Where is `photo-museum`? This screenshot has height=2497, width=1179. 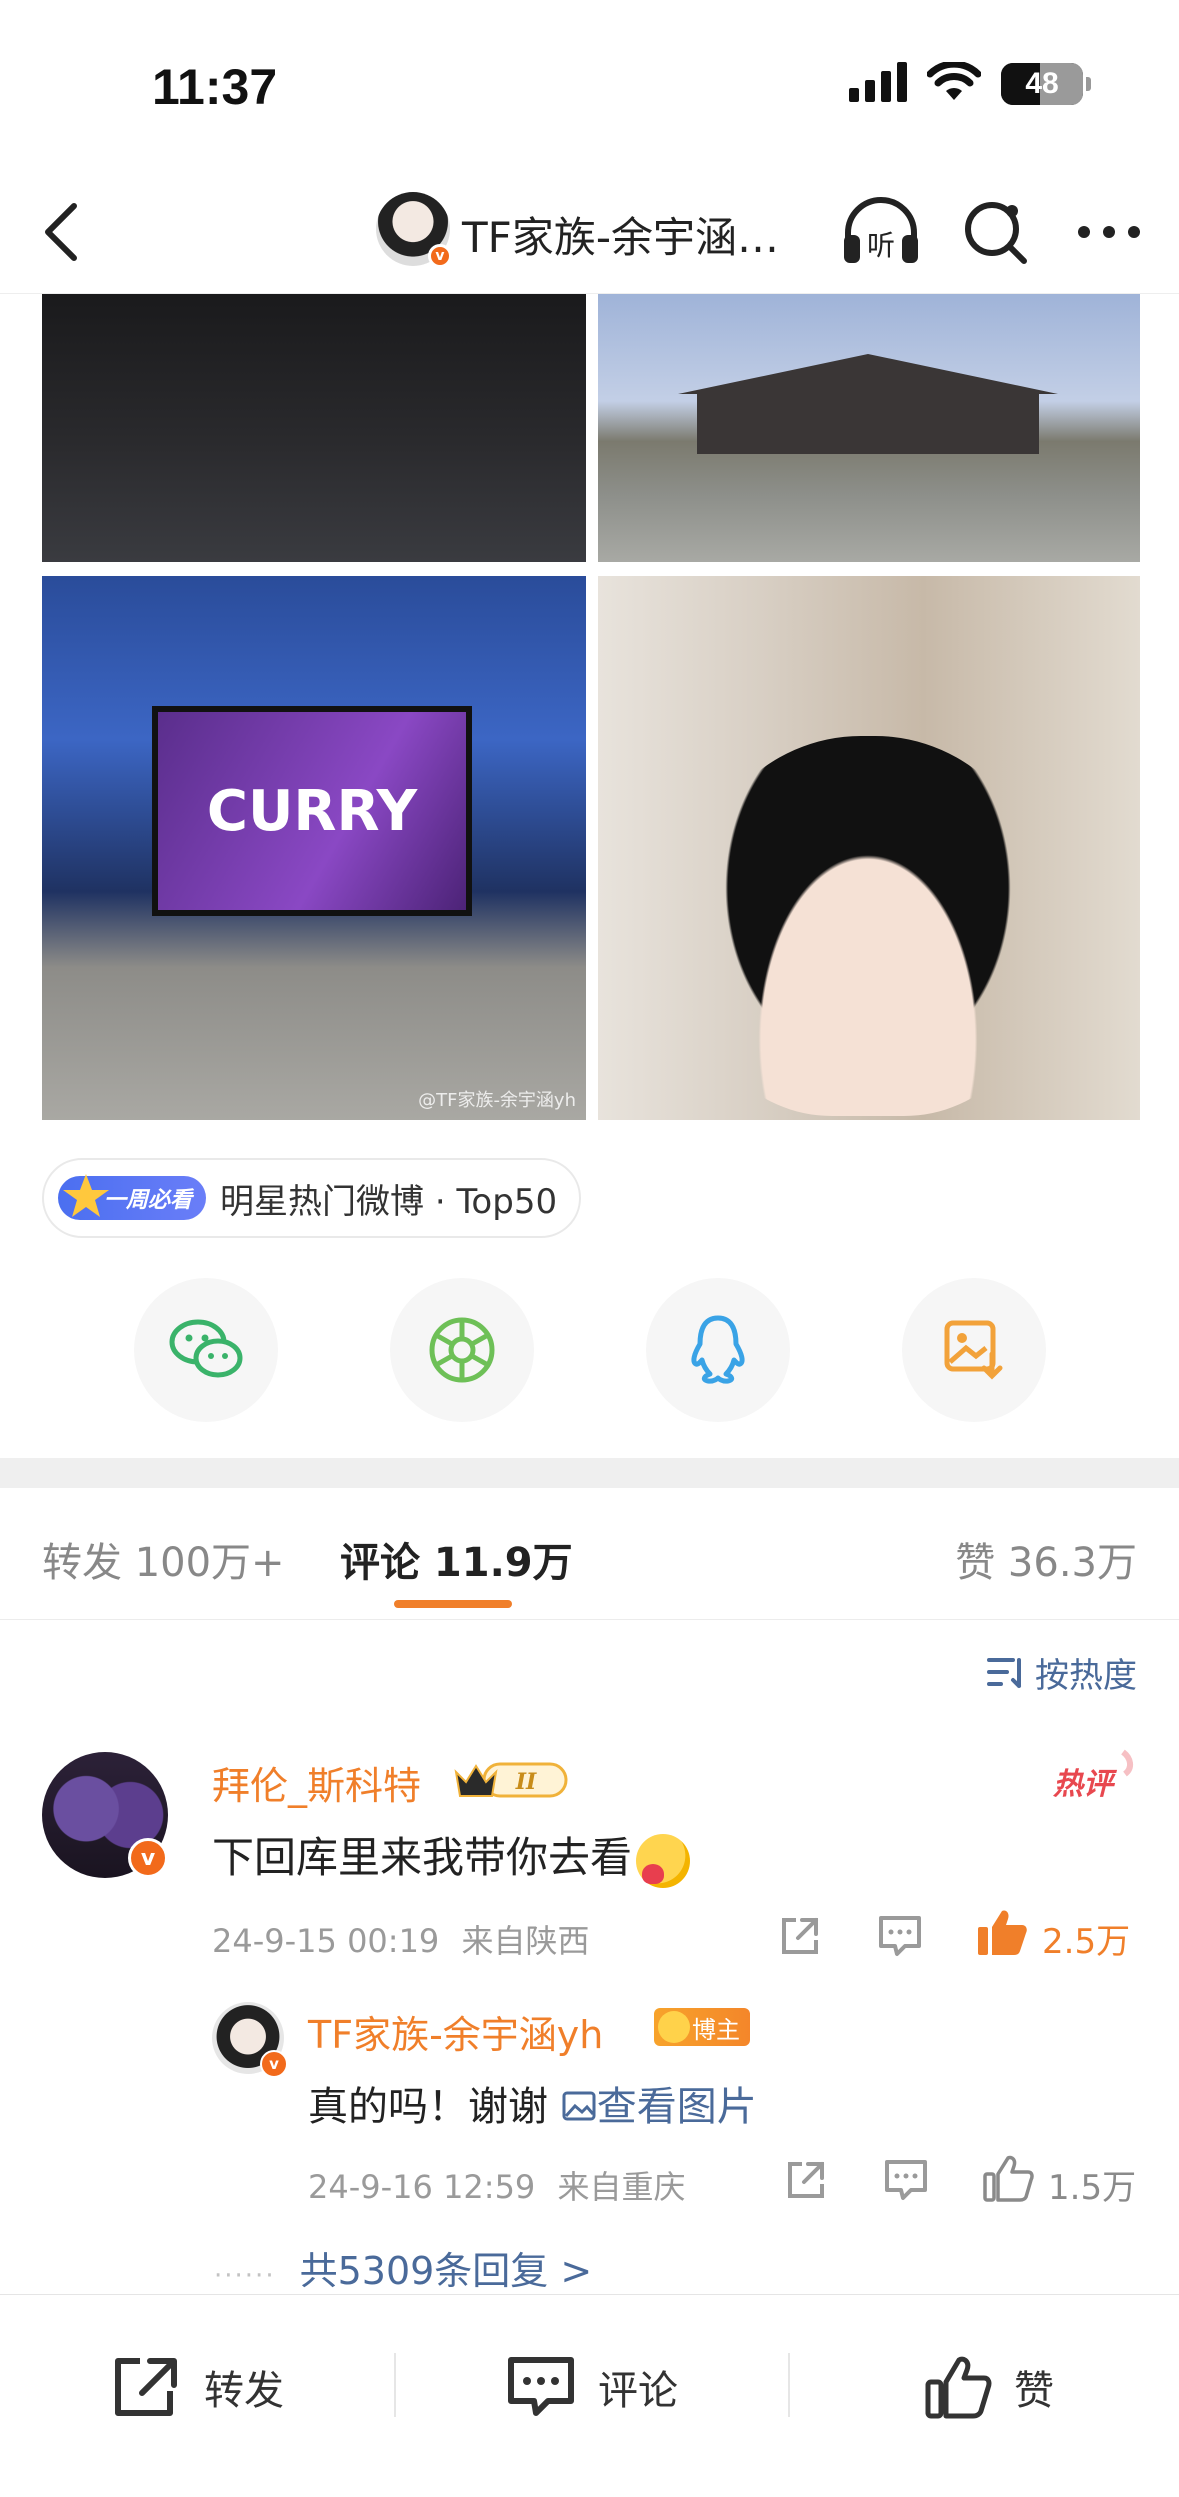 photo-museum is located at coordinates (869, 428).